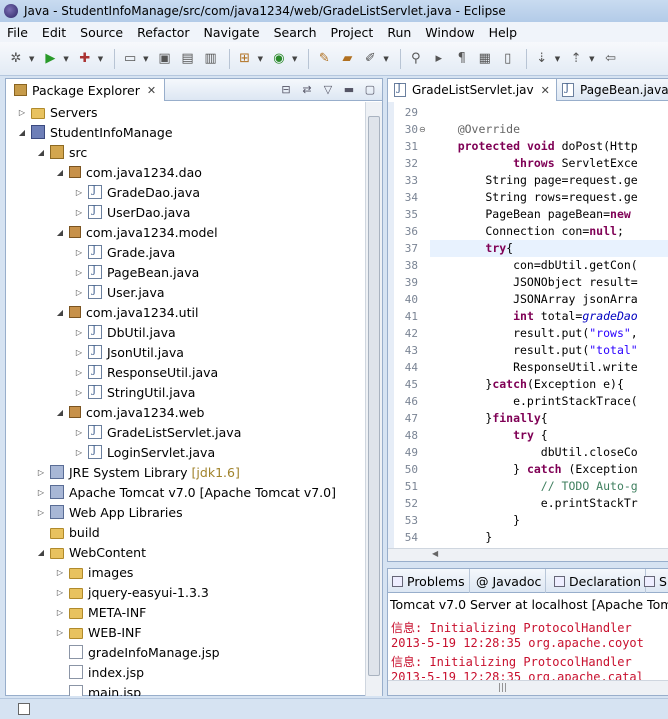 The image size is (668, 719). I want to click on debug-icon: ✲, so click(16, 59).